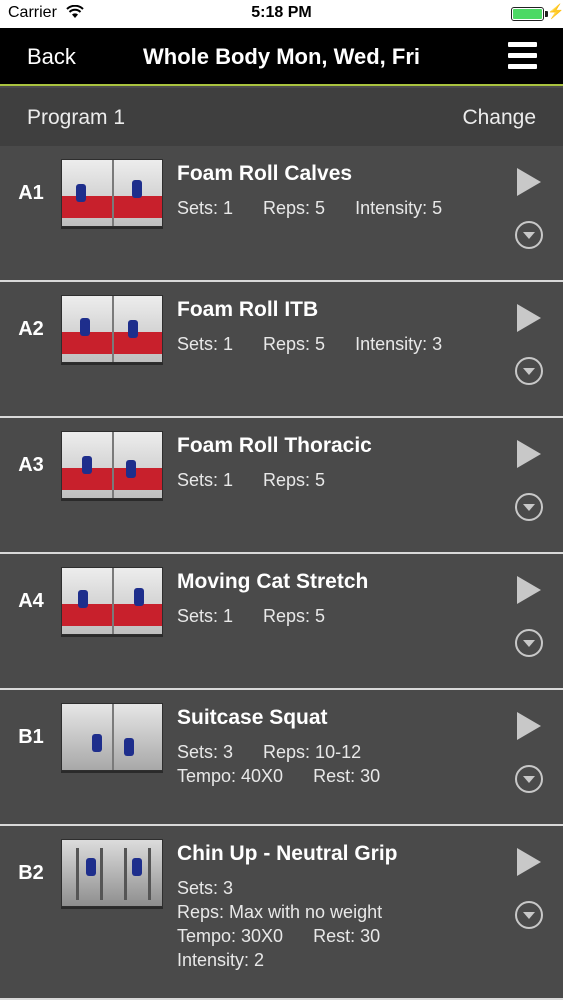  Describe the element at coordinates (287, 853) in the screenshot. I see `exercise-name: Chin Up - Neutral Grip` at that location.